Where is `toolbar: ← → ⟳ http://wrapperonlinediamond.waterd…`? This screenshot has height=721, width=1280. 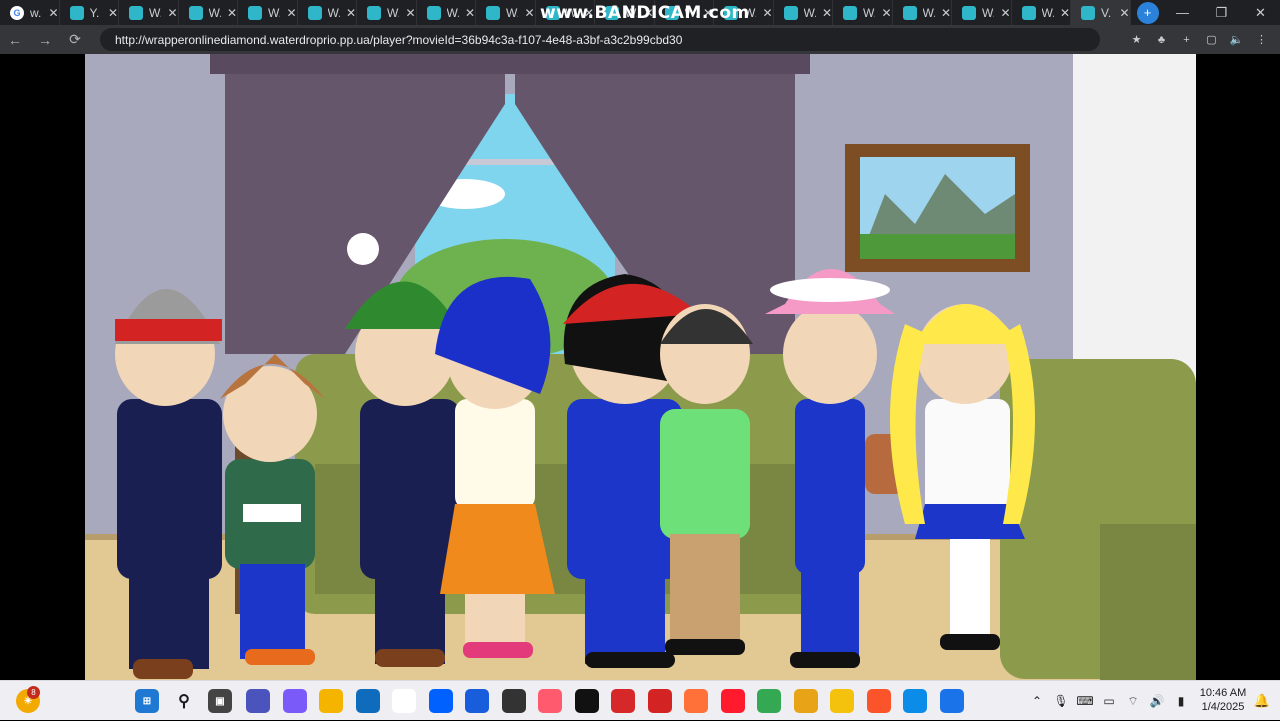 toolbar: ← → ⟳ http://wrapperonlinediamond.waterd… is located at coordinates (640, 39).